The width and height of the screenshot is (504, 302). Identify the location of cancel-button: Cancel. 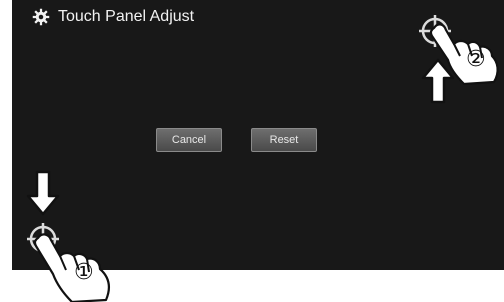
(189, 140).